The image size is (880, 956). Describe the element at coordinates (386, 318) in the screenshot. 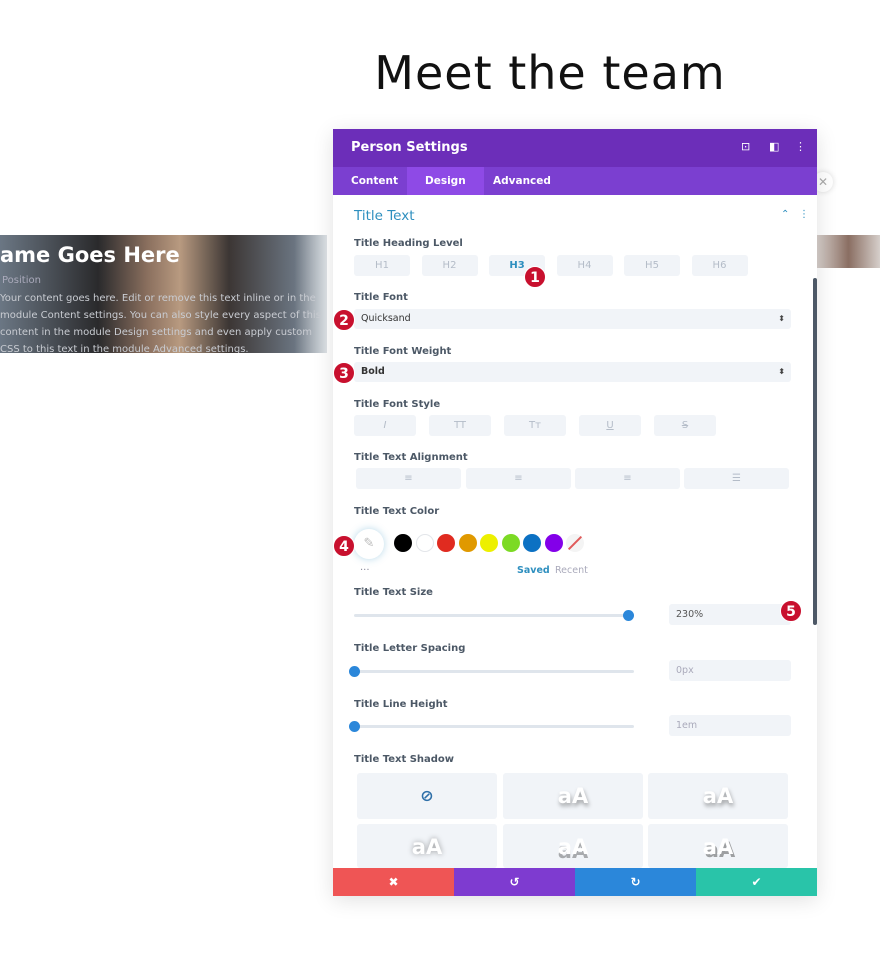

I see `font-value: Quicksand` at that location.